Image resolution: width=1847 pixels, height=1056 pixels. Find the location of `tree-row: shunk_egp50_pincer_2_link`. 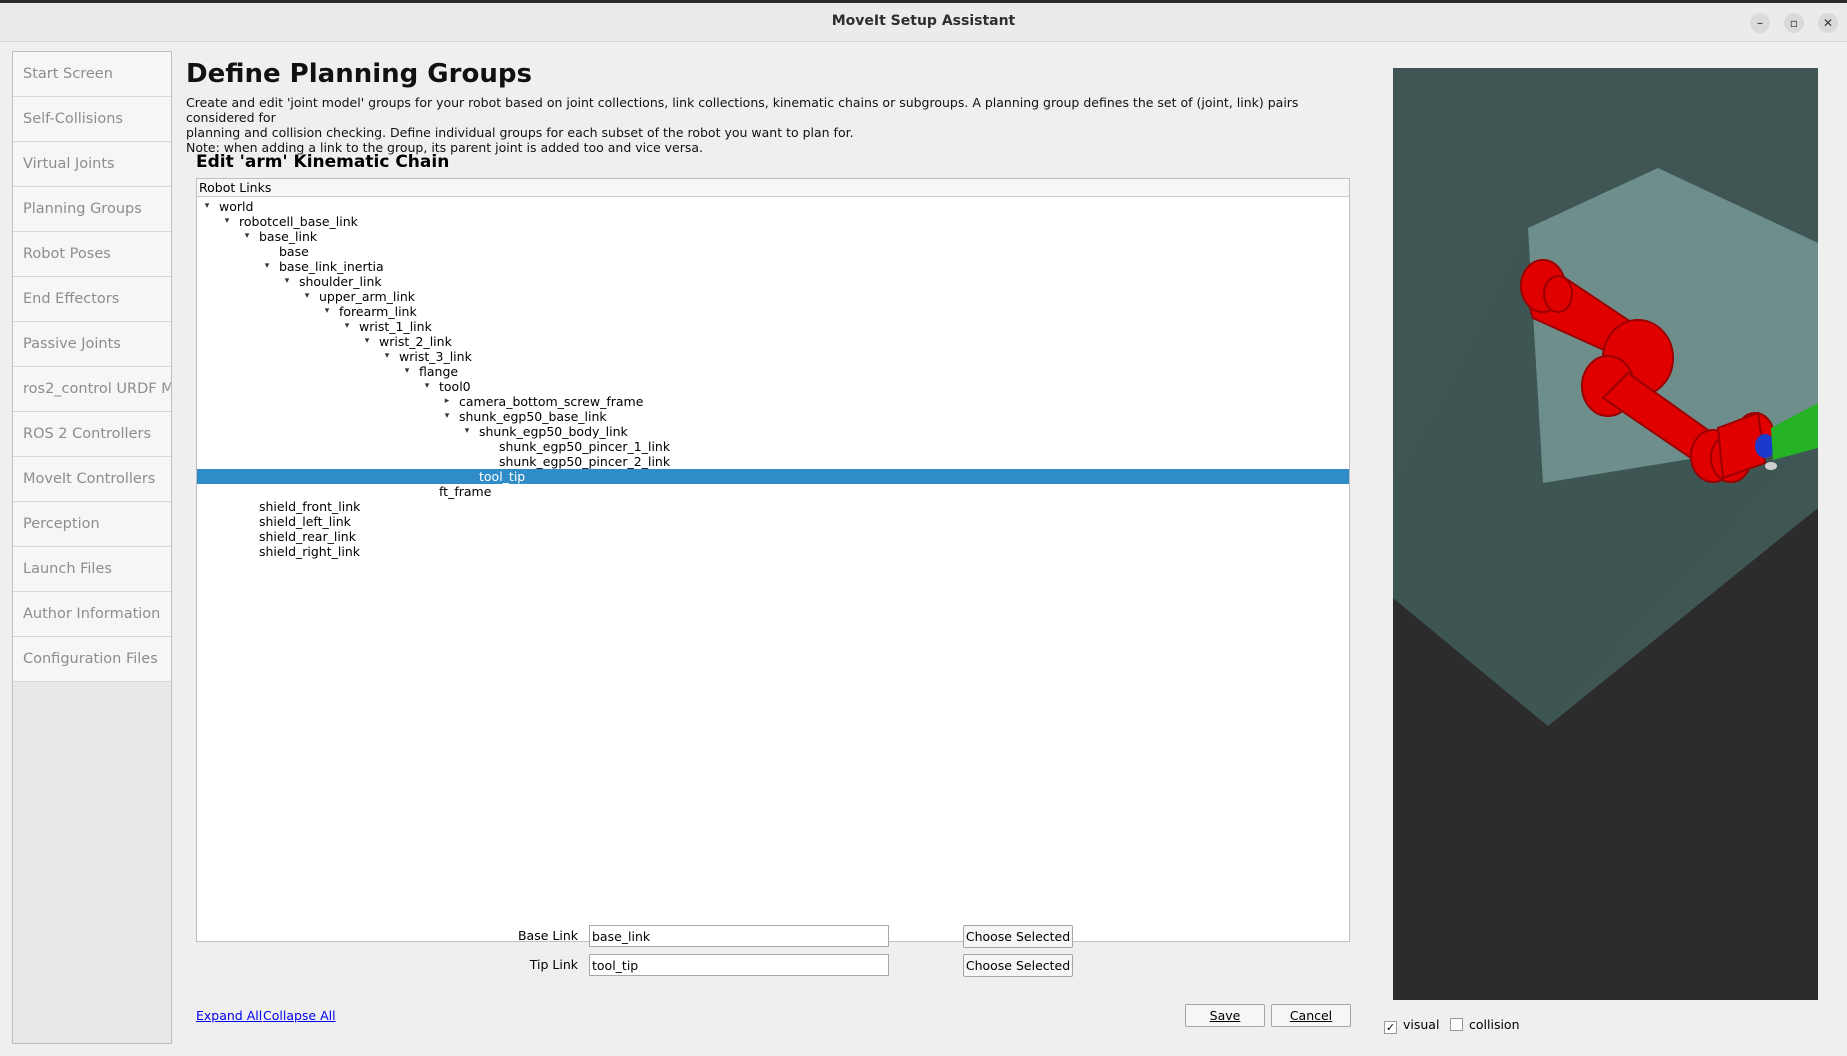

tree-row: shunk_egp50_pincer_2_link is located at coordinates (773, 461).